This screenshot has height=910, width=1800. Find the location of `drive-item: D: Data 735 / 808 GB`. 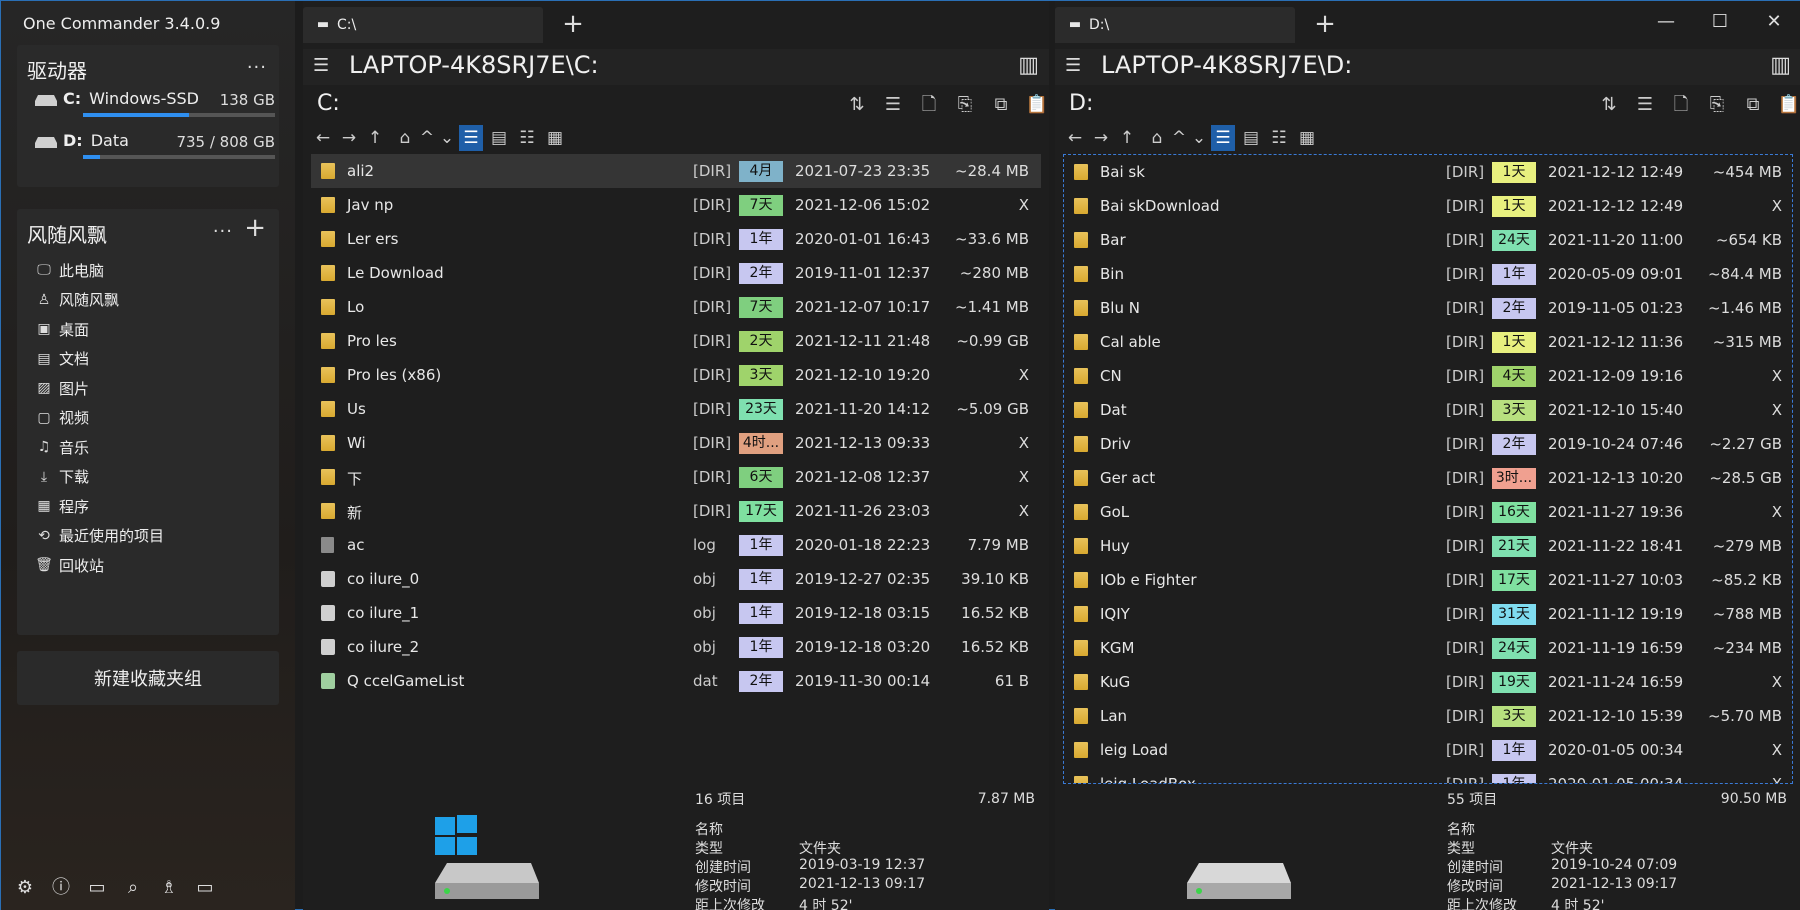

drive-item: D: Data 735 / 808 GB is located at coordinates (155, 151).